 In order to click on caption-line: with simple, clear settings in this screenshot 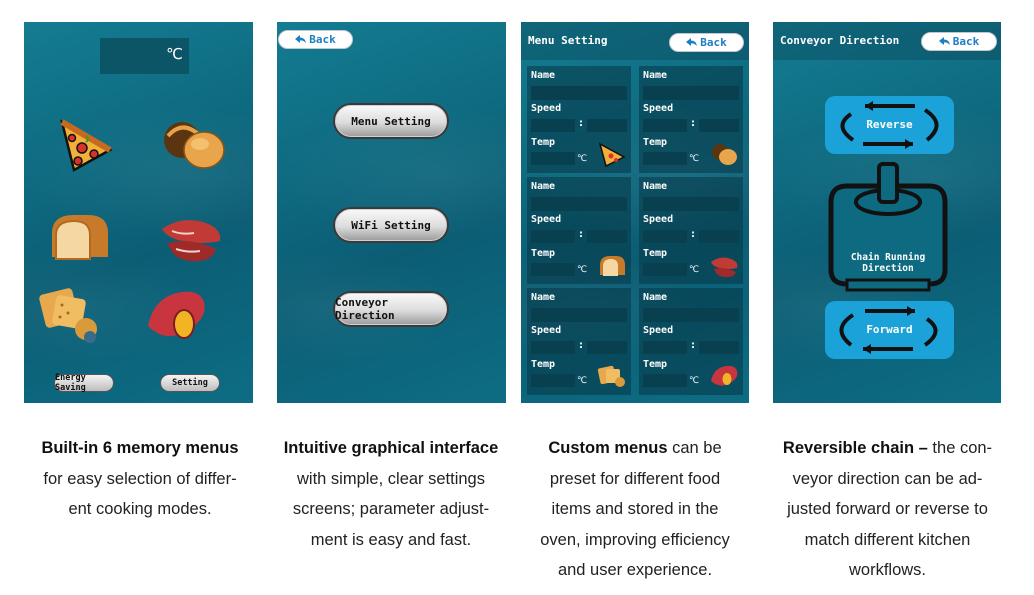, I will do `click(391, 478)`.